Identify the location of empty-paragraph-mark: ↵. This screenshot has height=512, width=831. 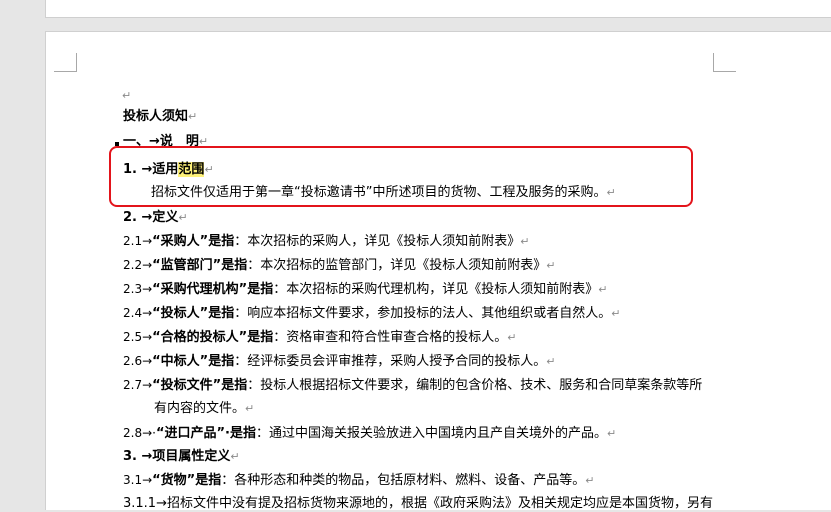
(127, 95).